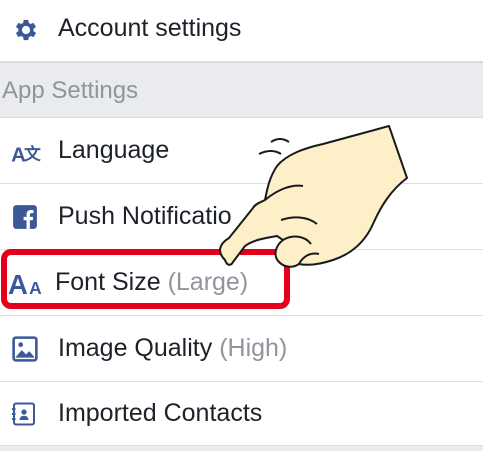 The height and width of the screenshot is (451, 483). I want to click on translate-icon: A 文, so click(26, 155).